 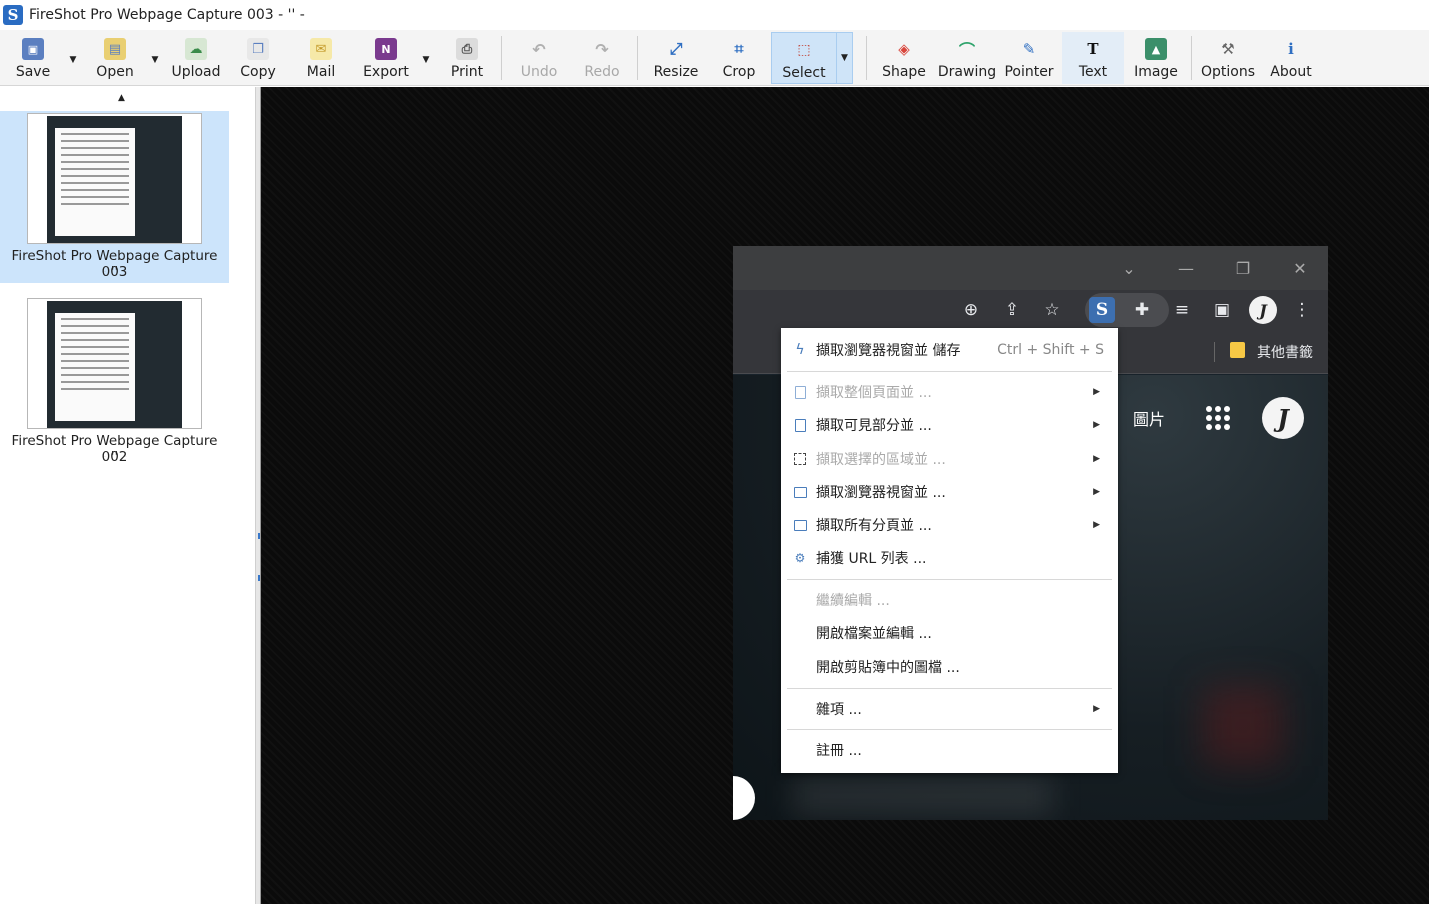 I want to click on save-button: ▣ Save, so click(x=33, y=58).